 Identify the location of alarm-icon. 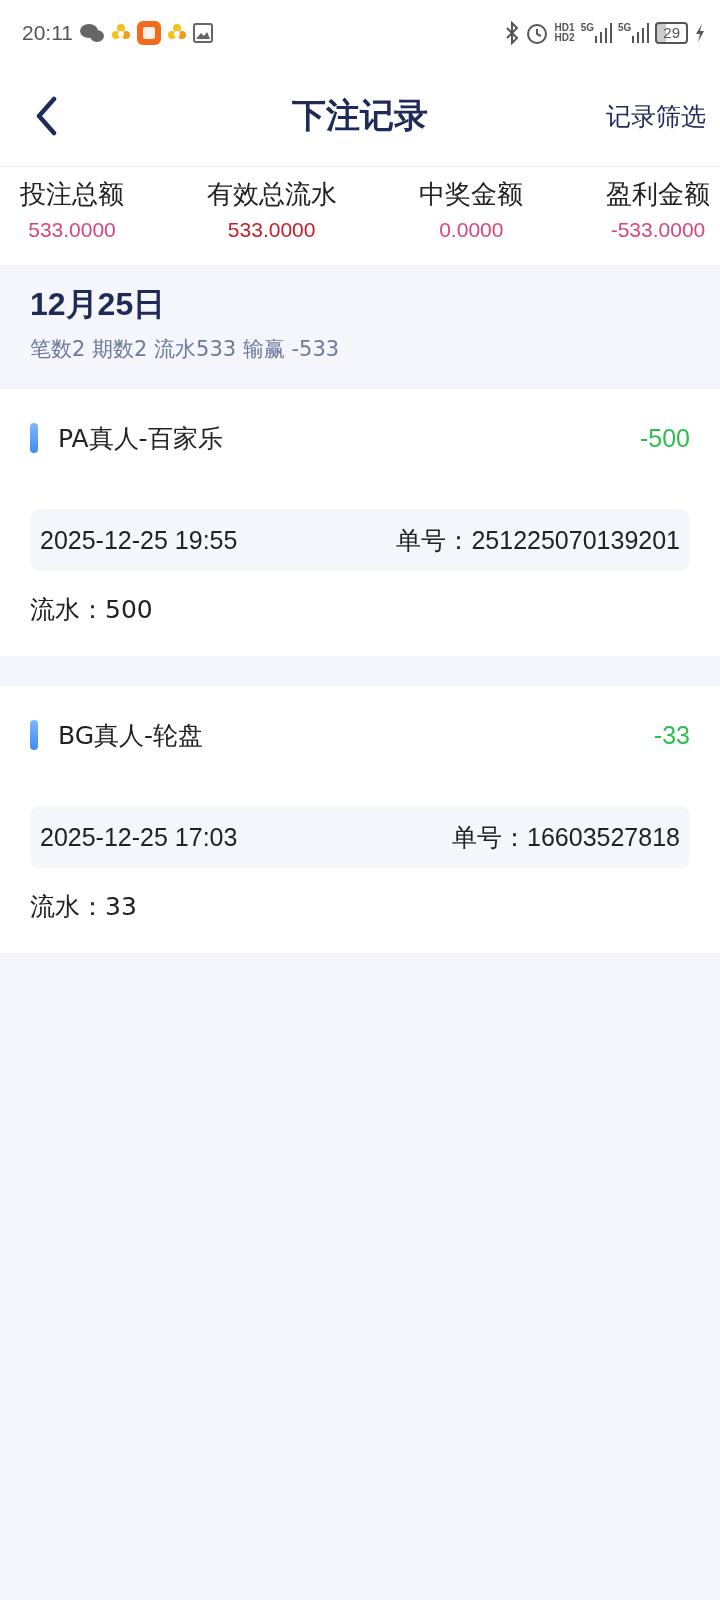
(536, 33).